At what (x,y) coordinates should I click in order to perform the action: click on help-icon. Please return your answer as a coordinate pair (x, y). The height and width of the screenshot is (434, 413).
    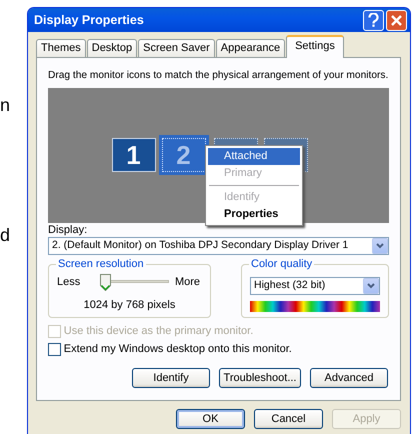
    Looking at the image, I should click on (373, 20).